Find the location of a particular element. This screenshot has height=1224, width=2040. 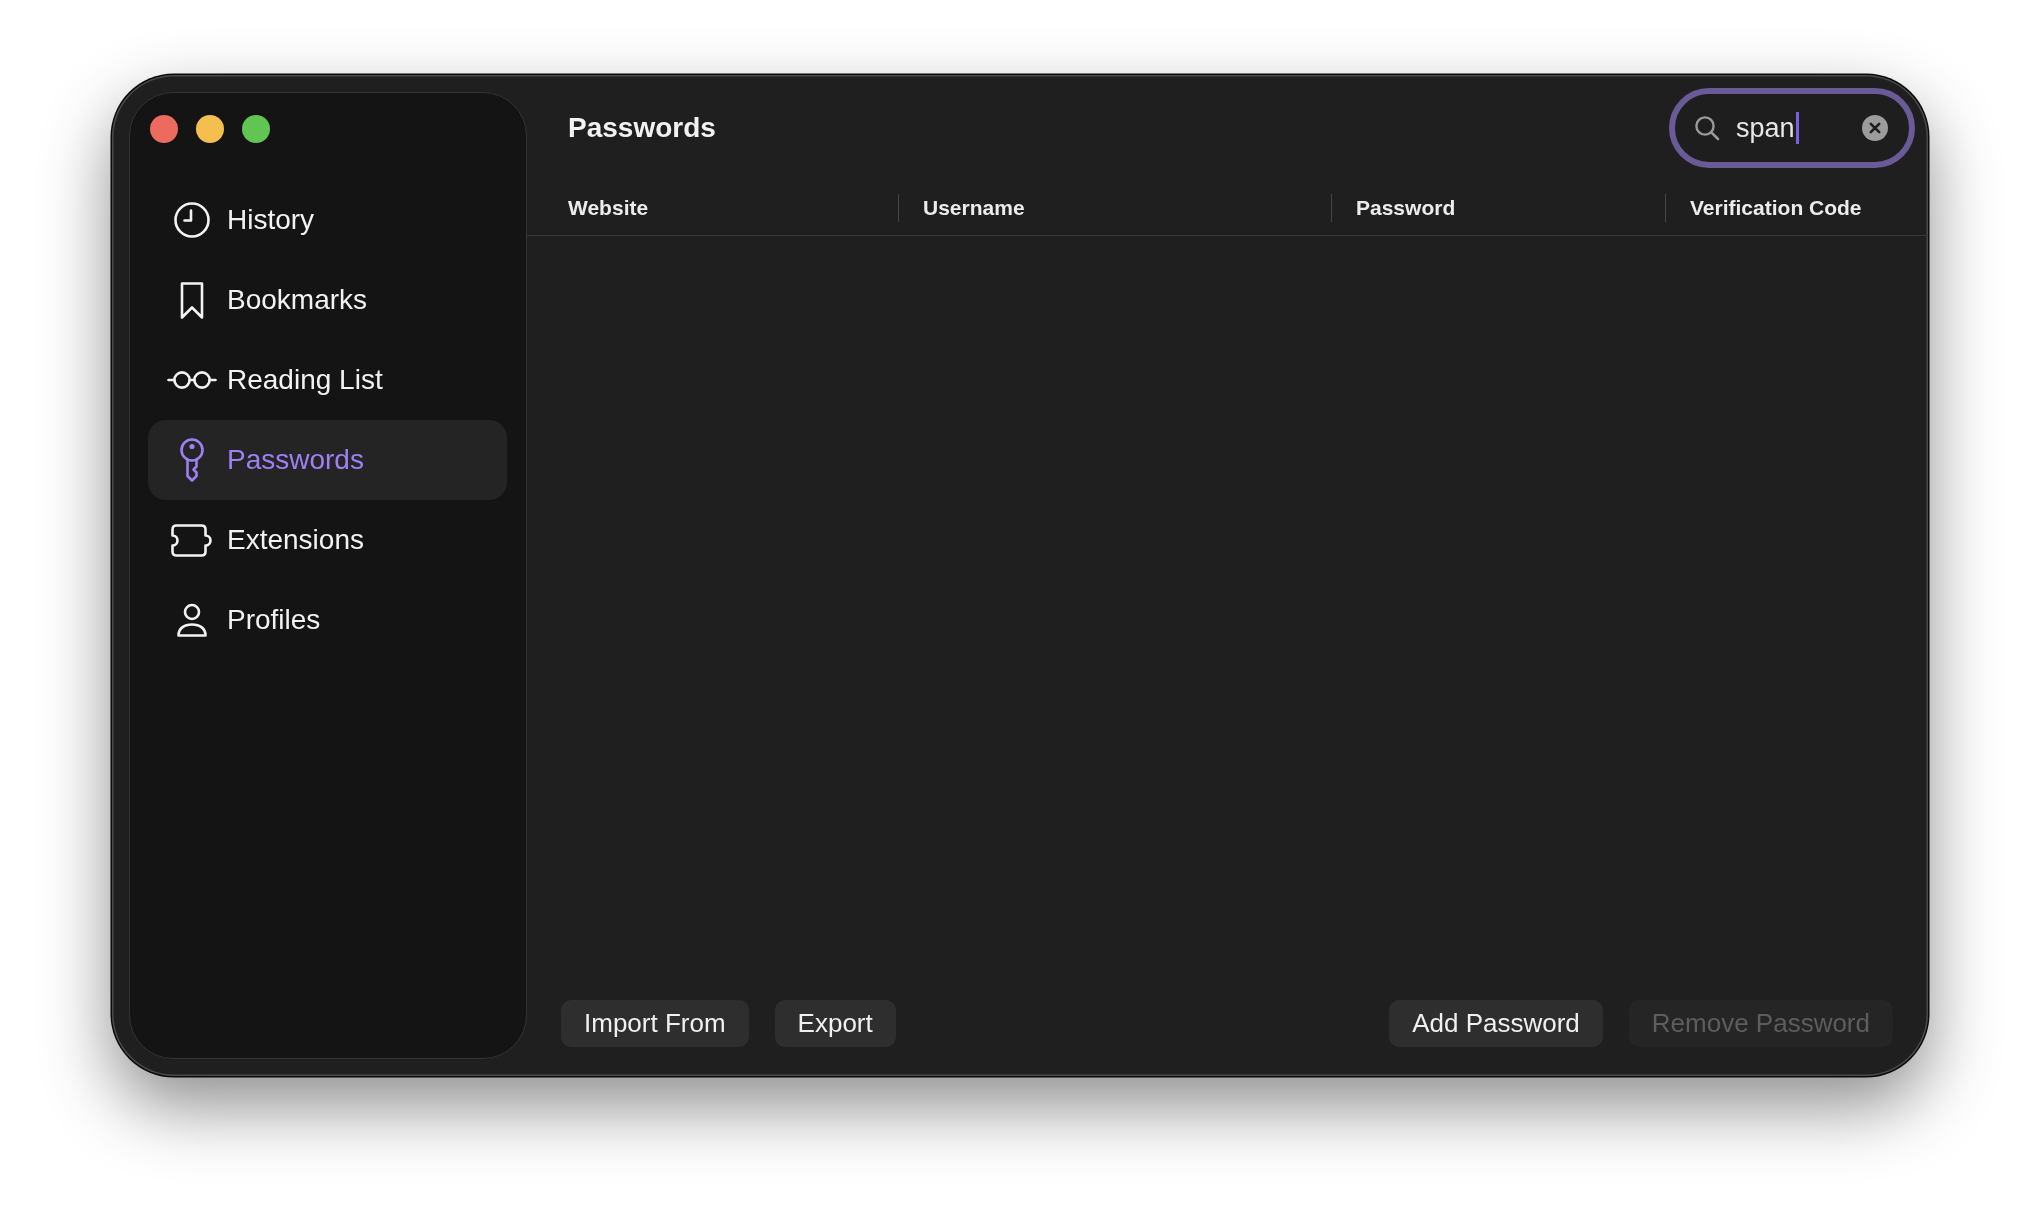

bookmark-icon is located at coordinates (192, 300).